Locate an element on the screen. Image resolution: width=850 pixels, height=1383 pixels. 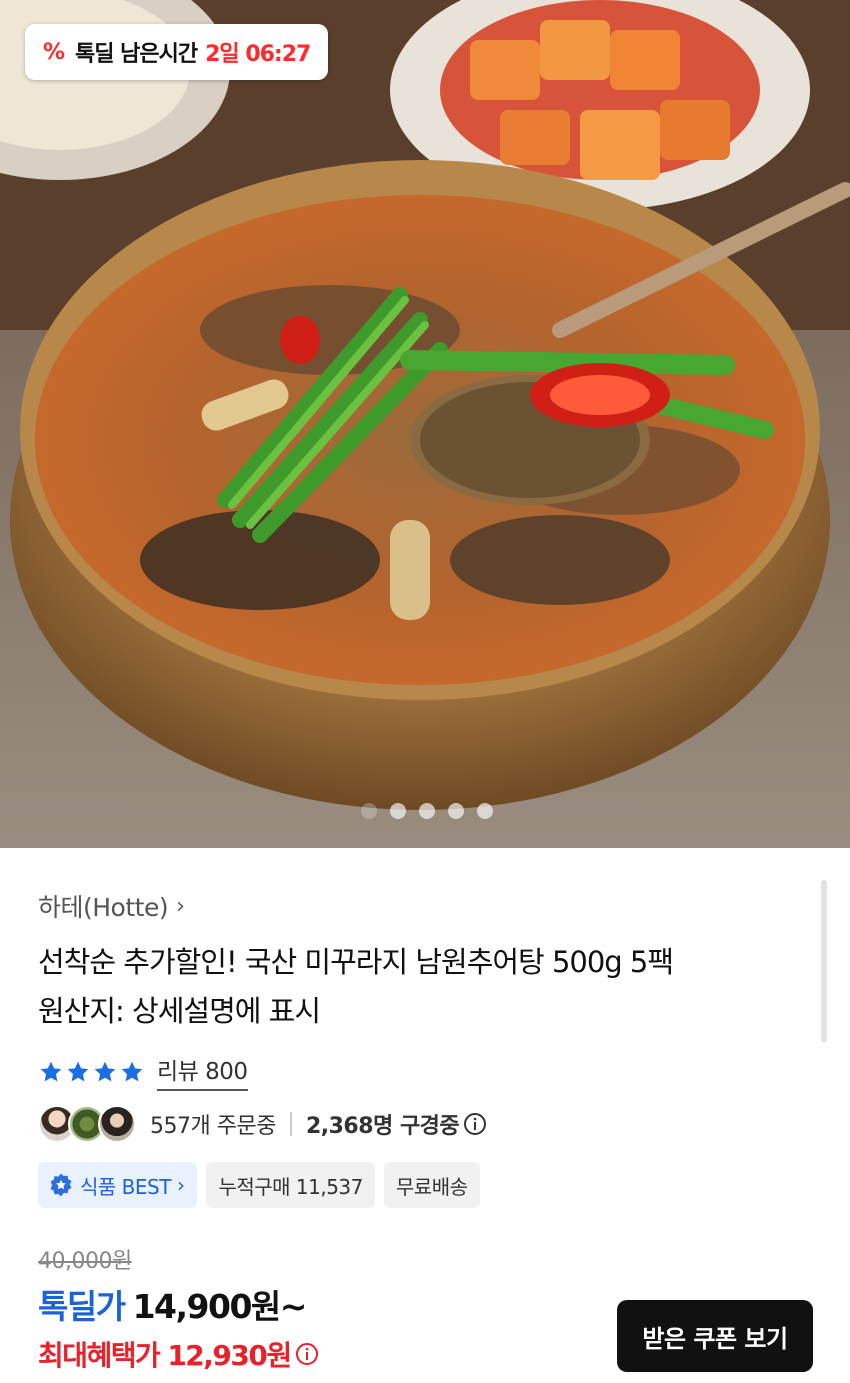
best-badge-icon is located at coordinates (61, 1185).